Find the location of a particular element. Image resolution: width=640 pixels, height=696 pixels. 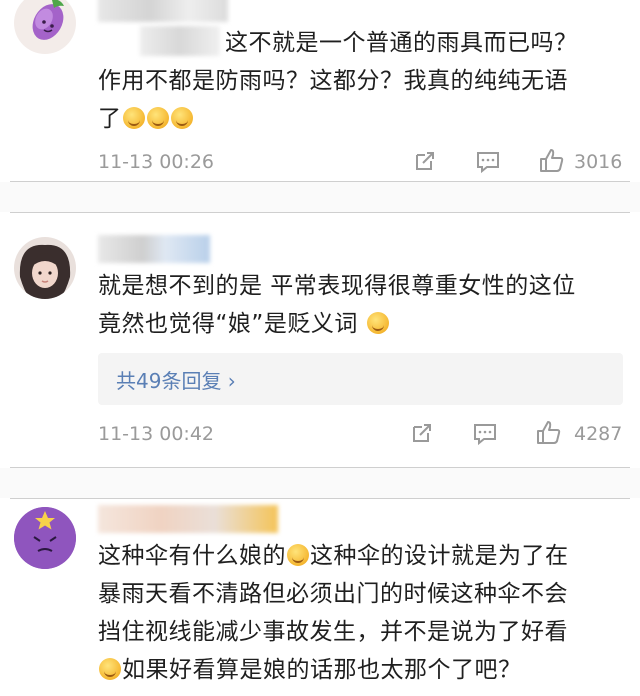

comment-line-last: 竟然也觉得“娘”是贬义词 is located at coordinates (358, 324).